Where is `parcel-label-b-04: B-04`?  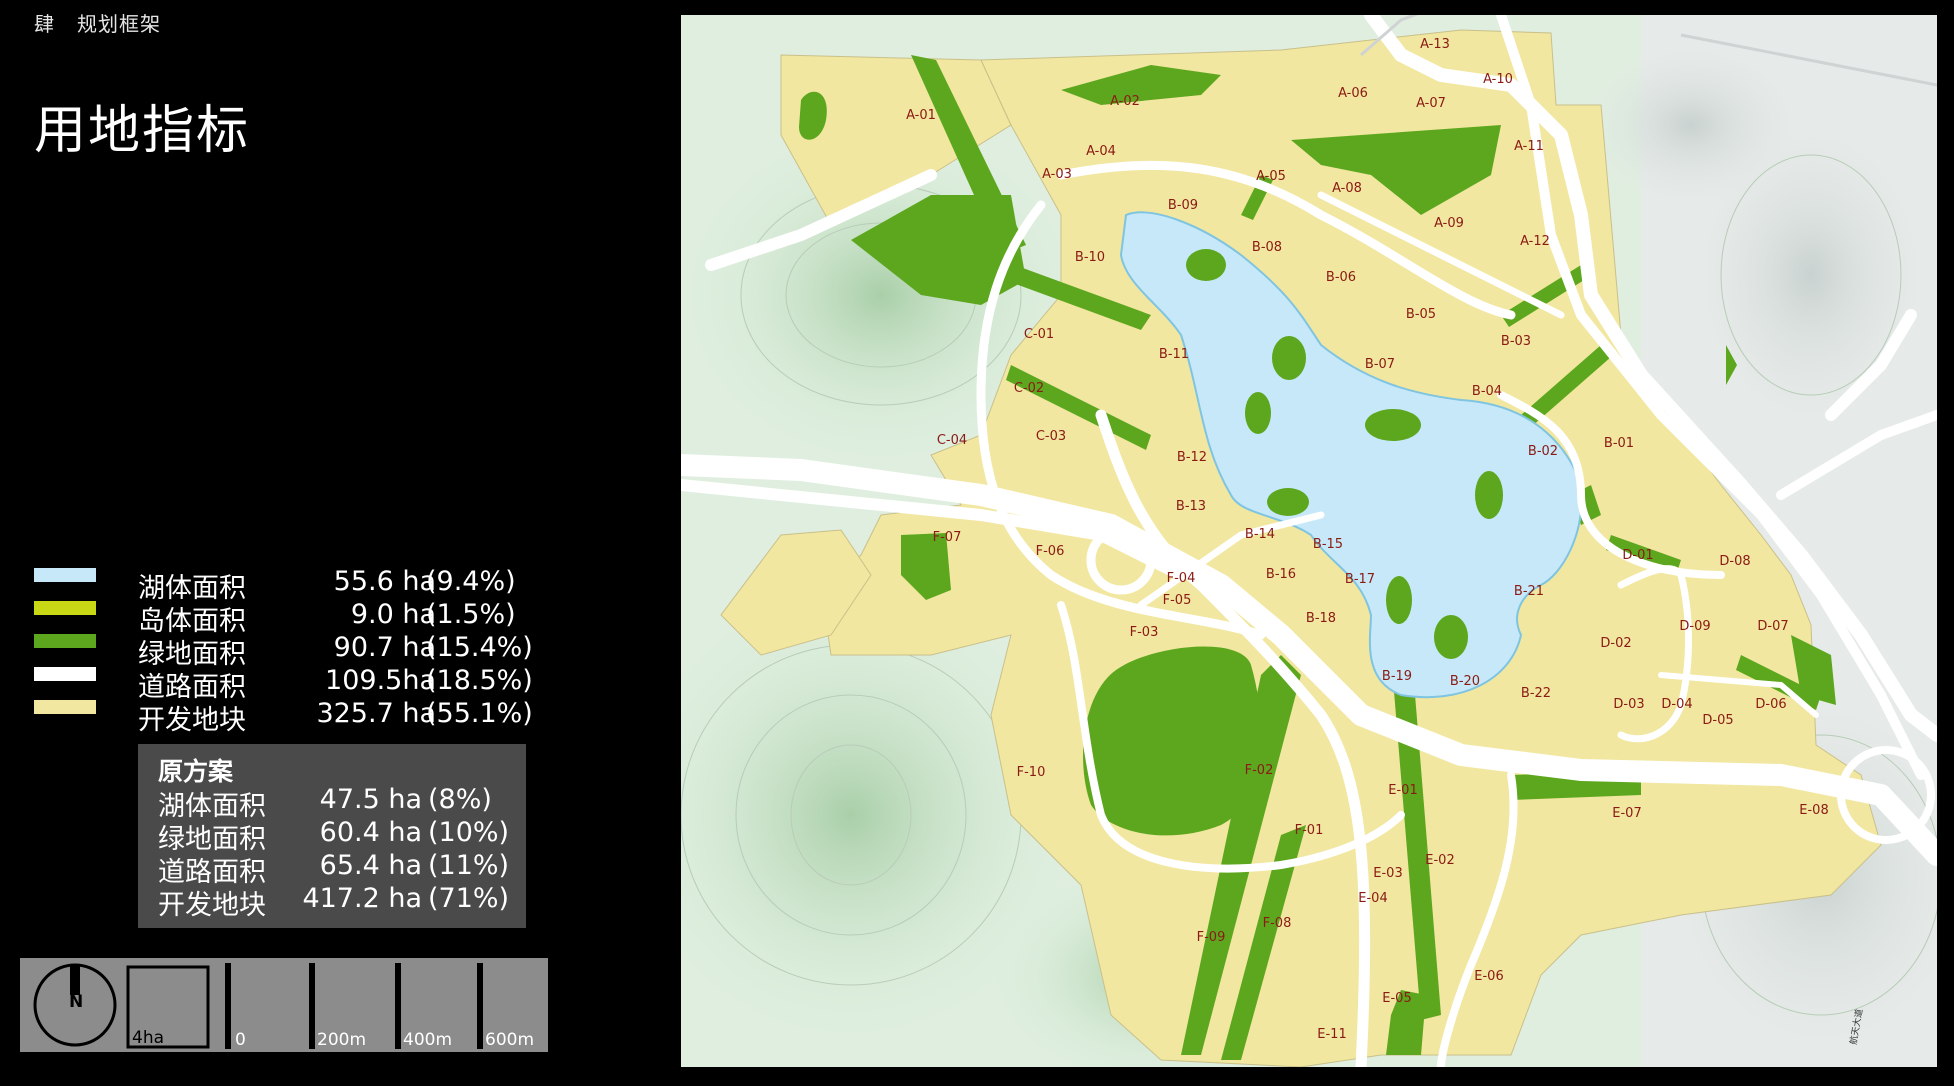
parcel-label-b-04: B-04 is located at coordinates (1487, 391).